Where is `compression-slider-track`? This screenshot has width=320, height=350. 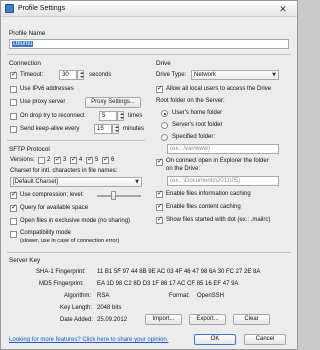 compression-slider-track is located at coordinates (119, 196).